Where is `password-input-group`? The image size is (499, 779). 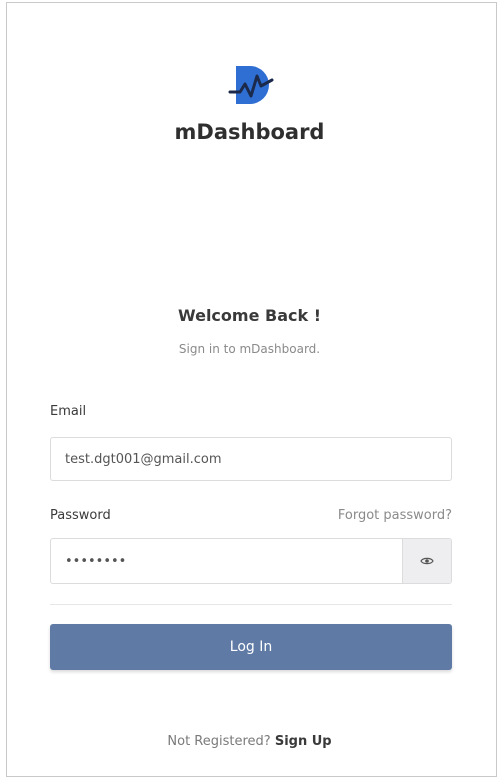 password-input-group is located at coordinates (251, 561).